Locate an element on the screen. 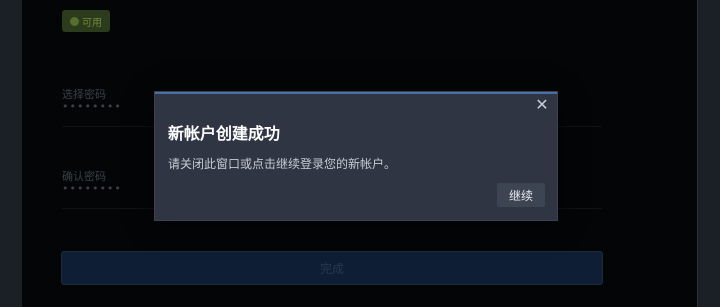  left-gutter is located at coordinates (11, 153).